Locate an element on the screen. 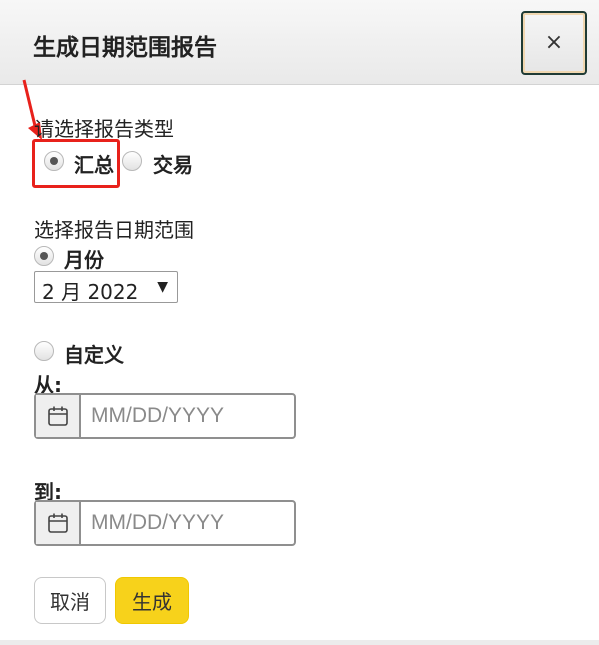 This screenshot has height=645, width=599. report-type-label: 请选择报告类型 is located at coordinates (104, 129).